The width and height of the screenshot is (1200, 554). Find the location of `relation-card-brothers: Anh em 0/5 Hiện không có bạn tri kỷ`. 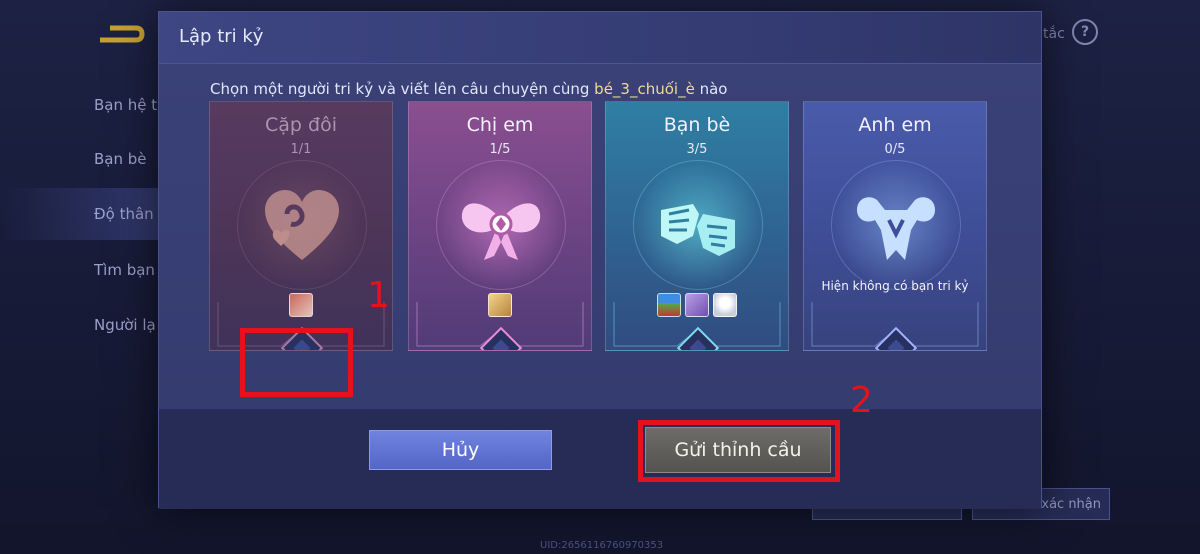

relation-card-brothers: Anh em 0/5 Hiện không có bạn tri kỷ is located at coordinates (895, 226).